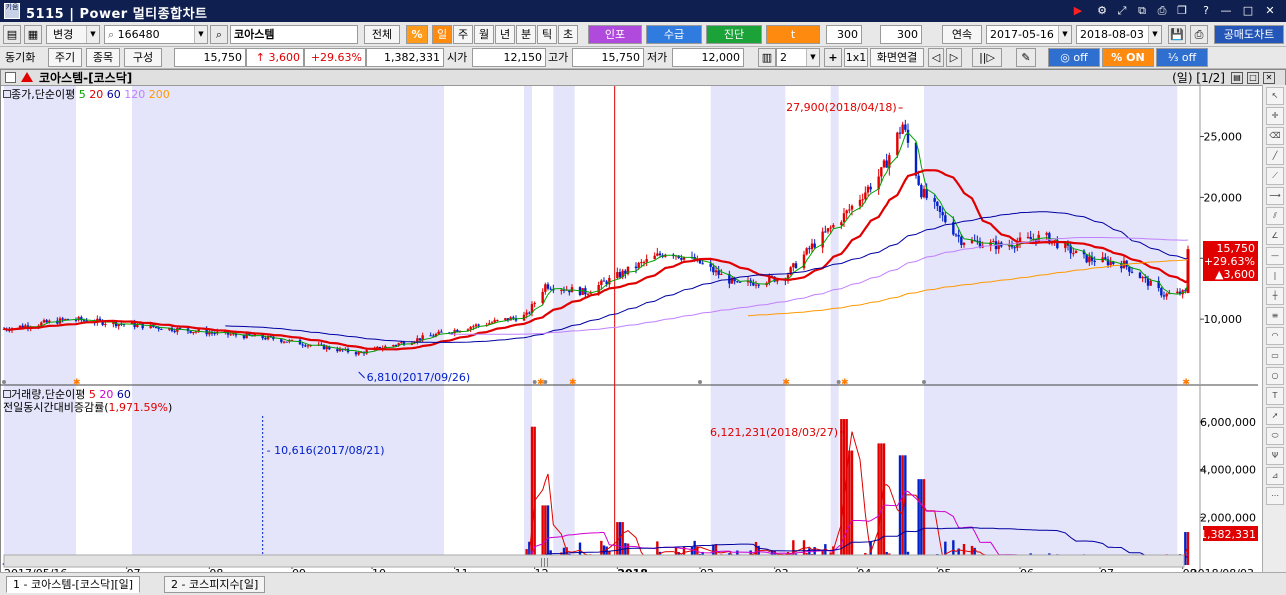  I want to click on crosshair-icon: ✛, so click(1275, 116).